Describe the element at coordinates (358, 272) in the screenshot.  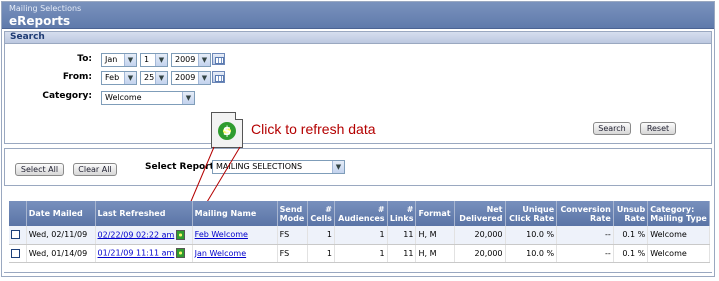
I see `bottom-divider` at that location.